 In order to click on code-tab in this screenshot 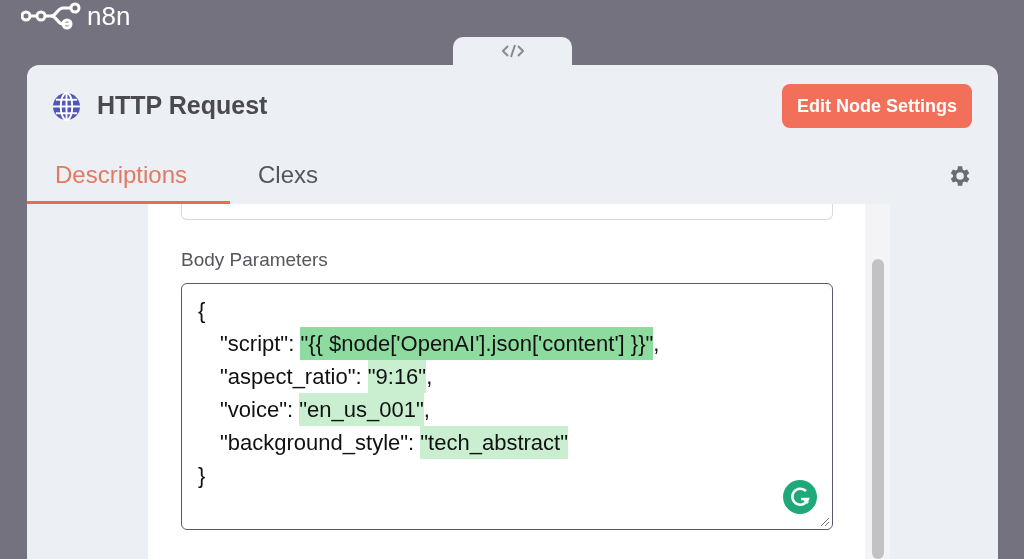, I will do `click(512, 51)`.